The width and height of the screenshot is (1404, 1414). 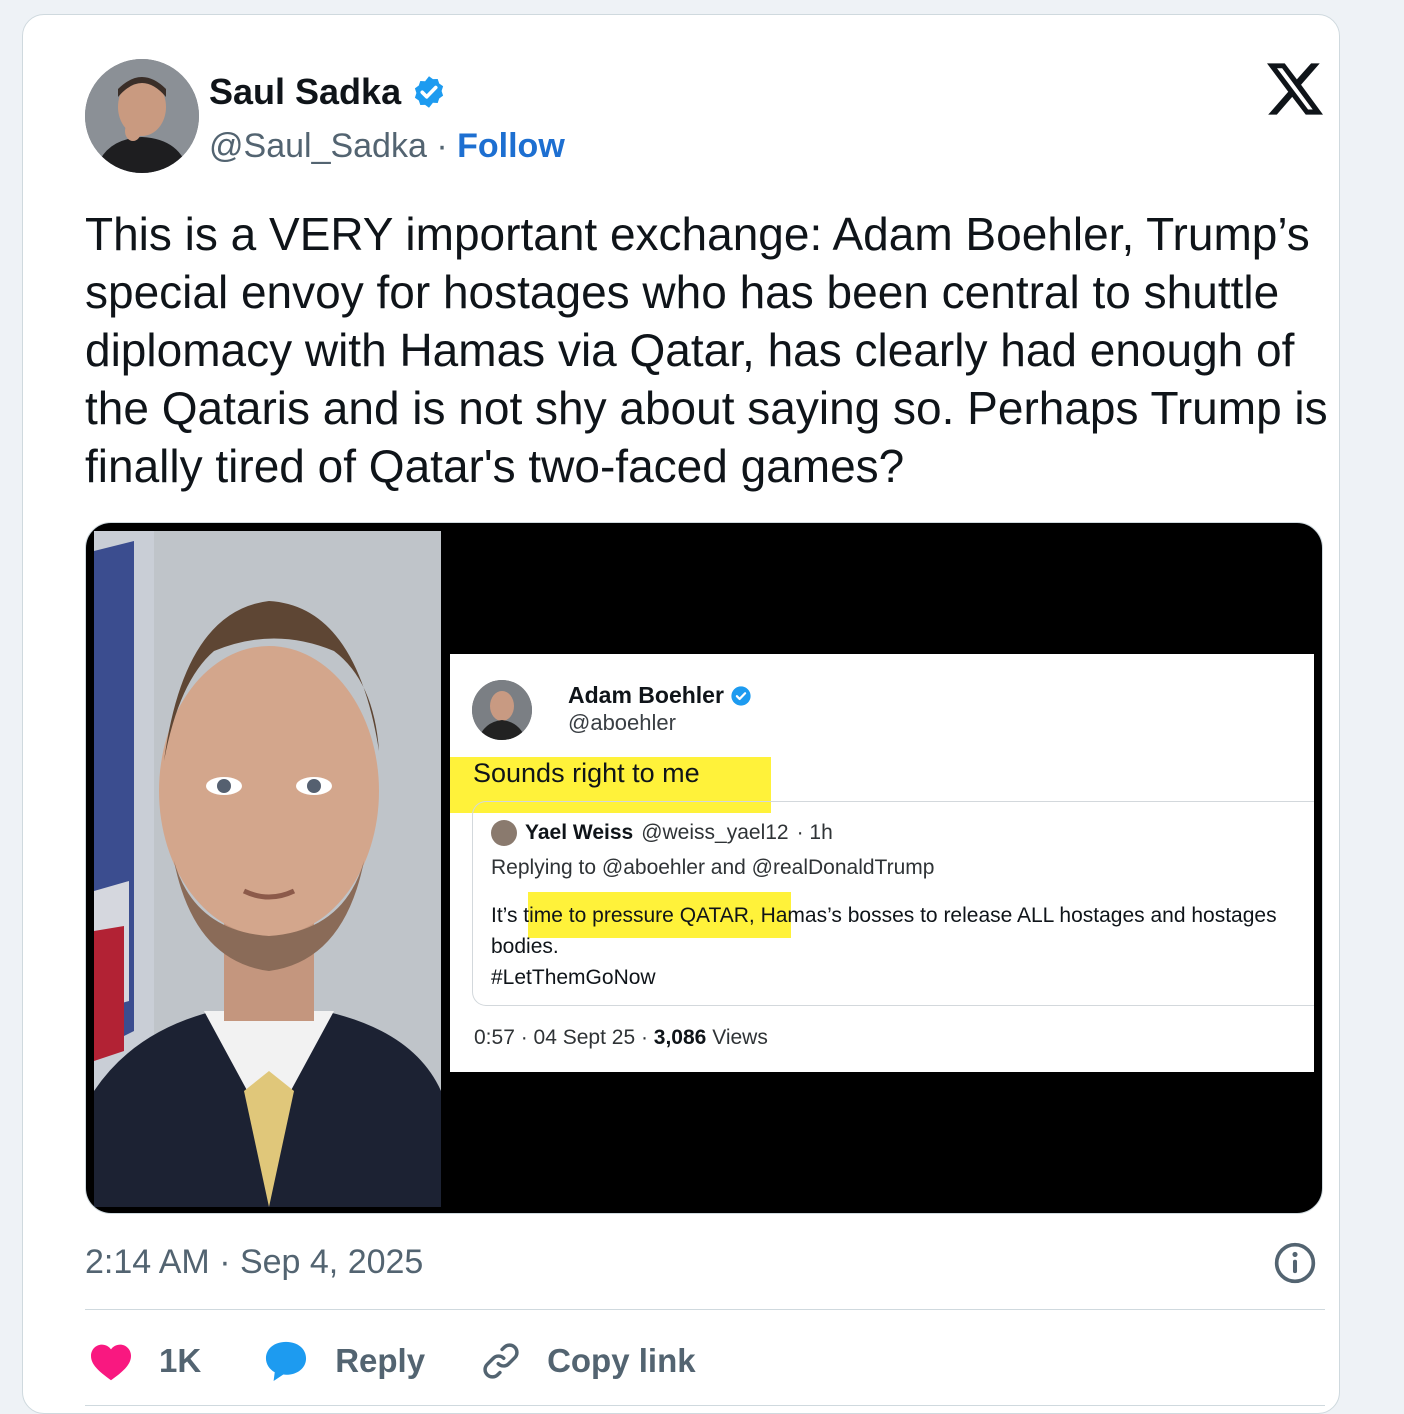 I want to click on speech-bubble-icon, so click(x=286, y=1361).